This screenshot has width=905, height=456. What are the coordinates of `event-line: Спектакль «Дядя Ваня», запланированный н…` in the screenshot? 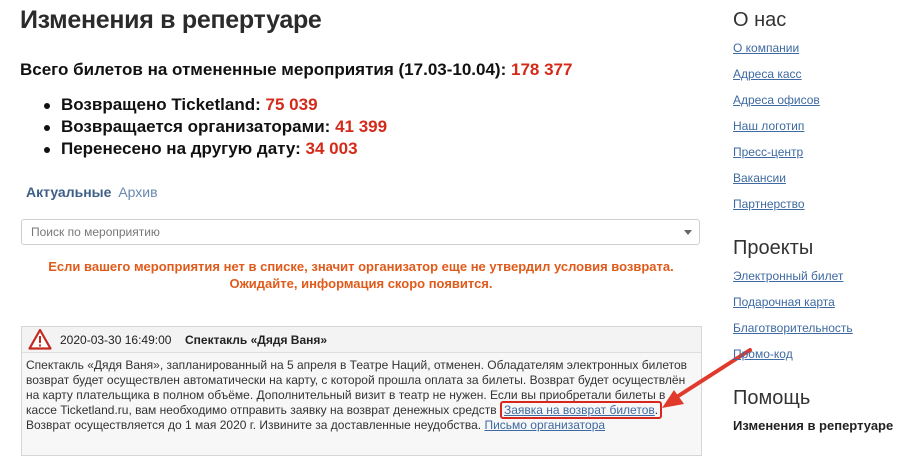 It's located at (357, 365).